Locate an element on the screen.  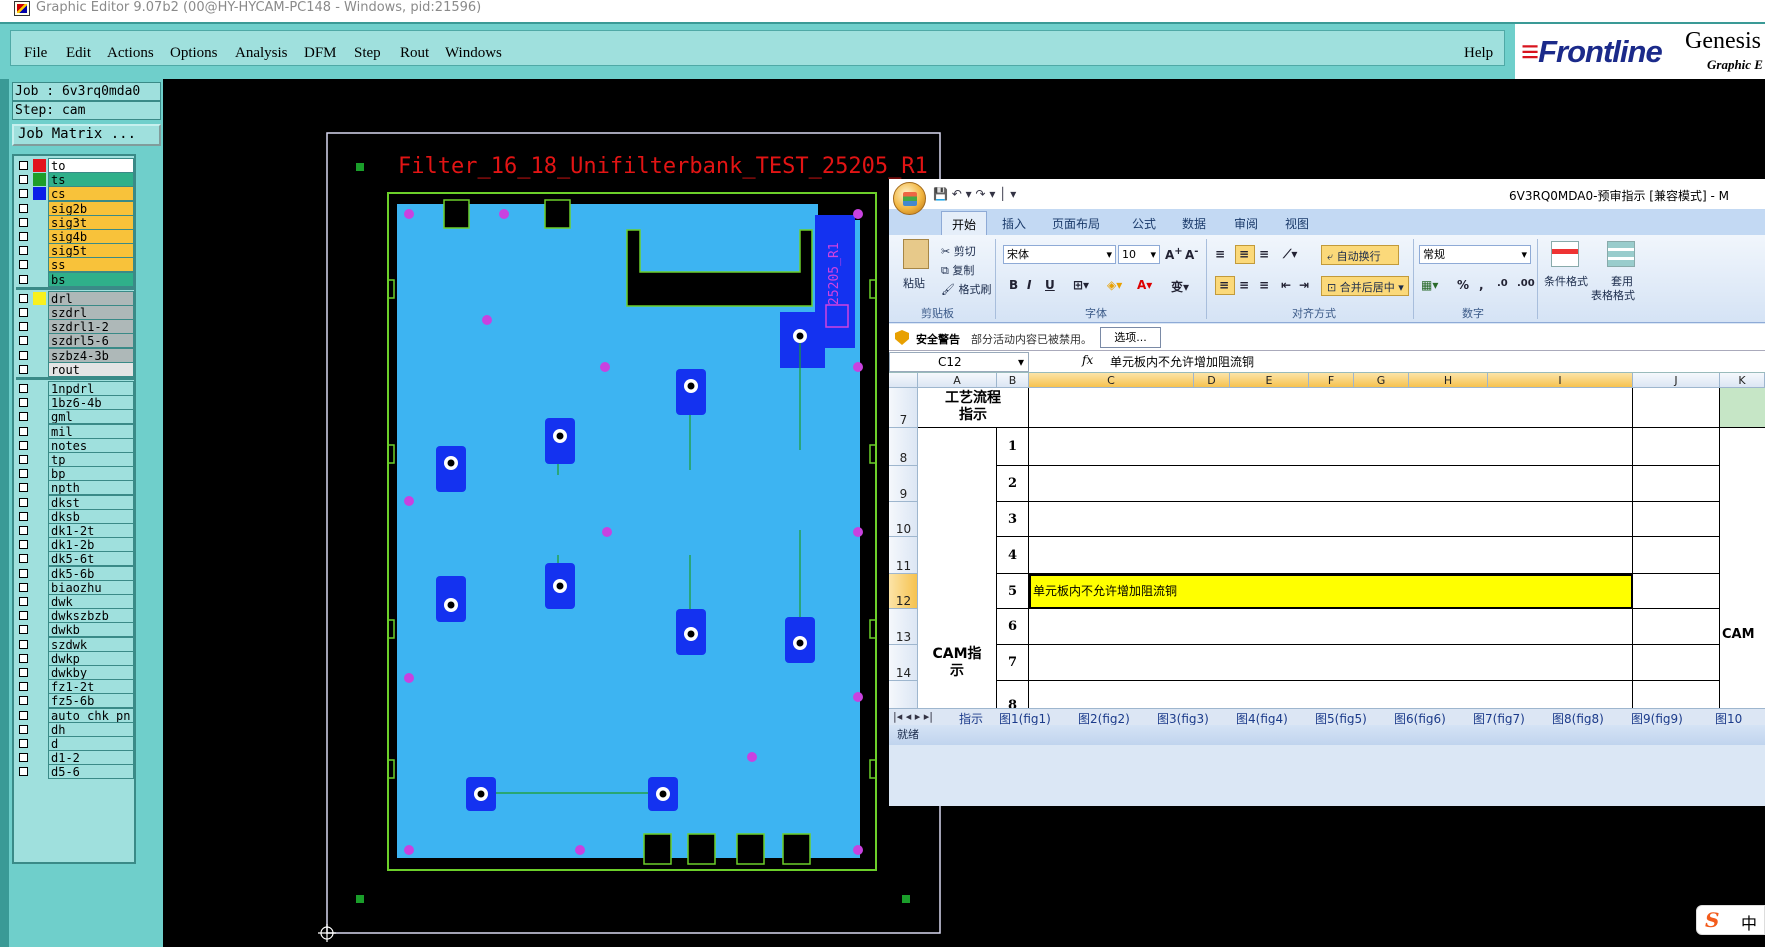
decrease-indent-button: ⇤ is located at coordinates (1286, 287).